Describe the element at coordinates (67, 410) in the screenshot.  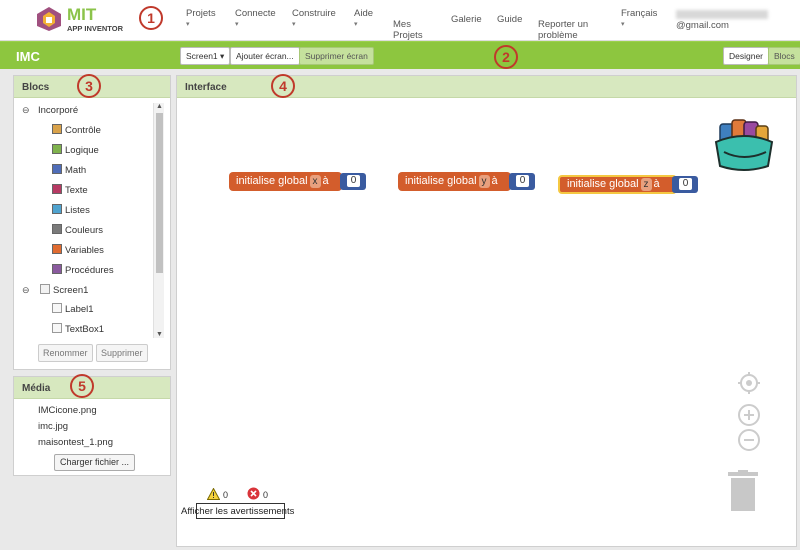
I see `media-file: IMCicone.png` at that location.